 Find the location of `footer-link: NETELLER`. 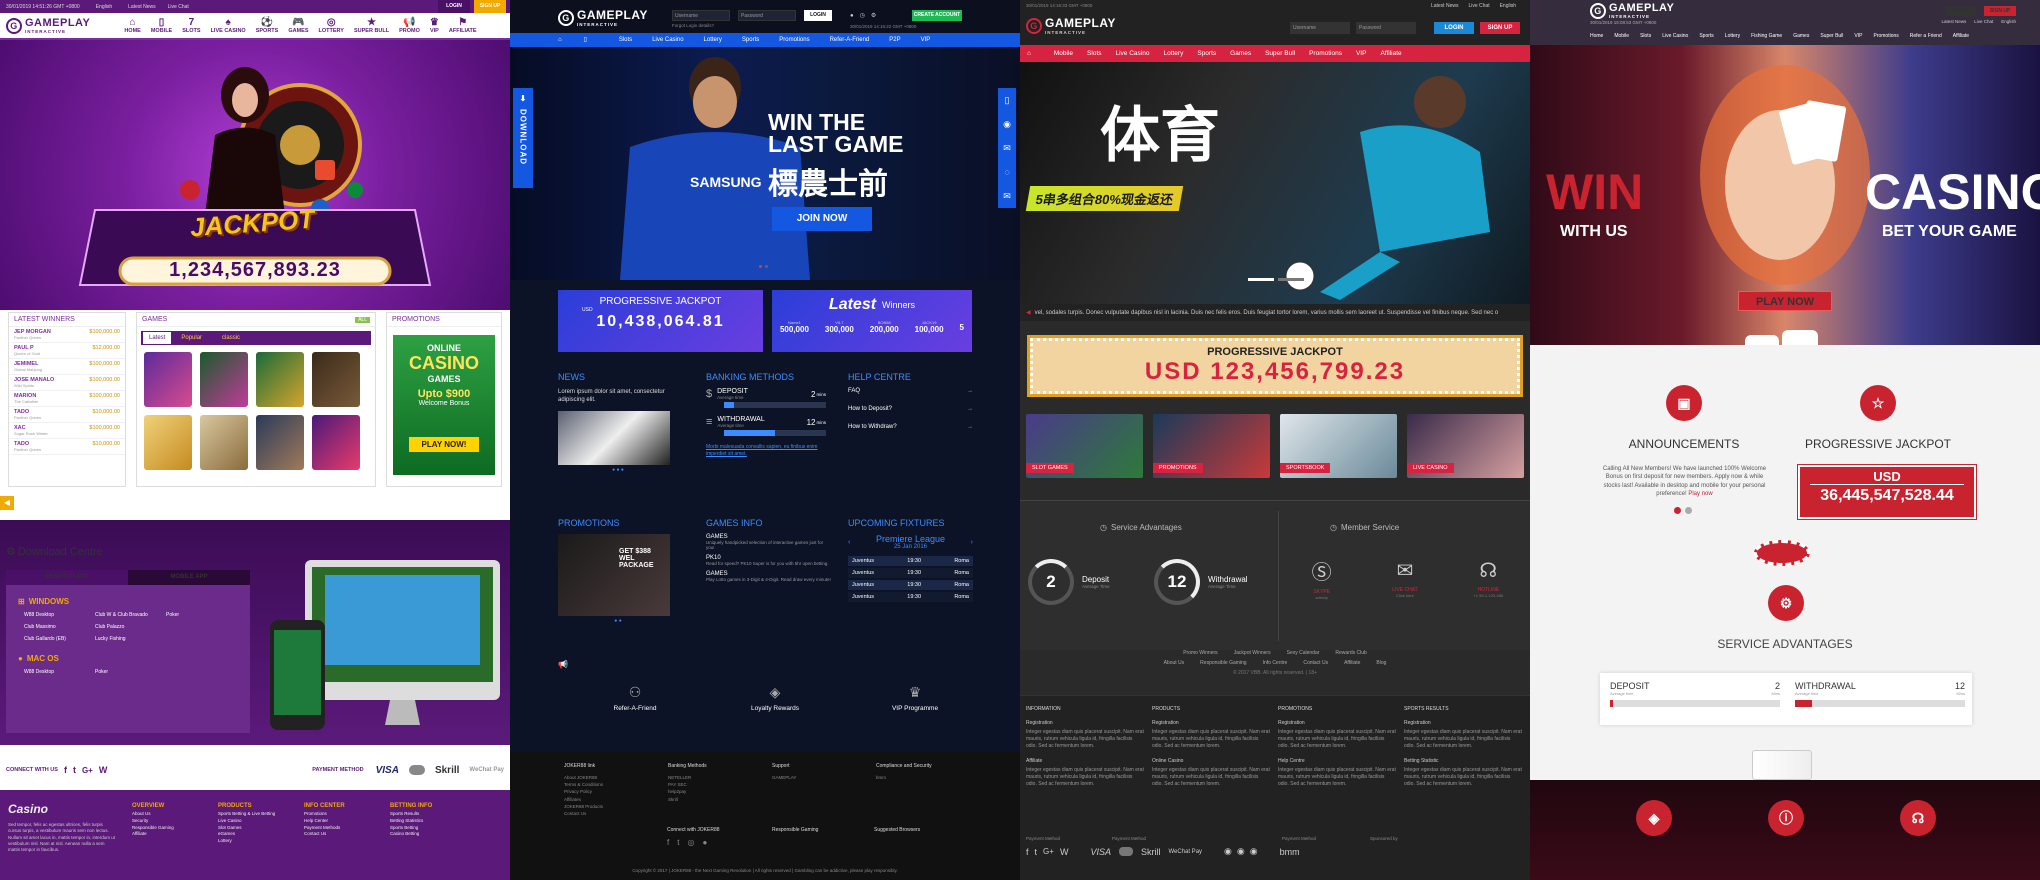

footer-link: NETELLER is located at coordinates (720, 777).